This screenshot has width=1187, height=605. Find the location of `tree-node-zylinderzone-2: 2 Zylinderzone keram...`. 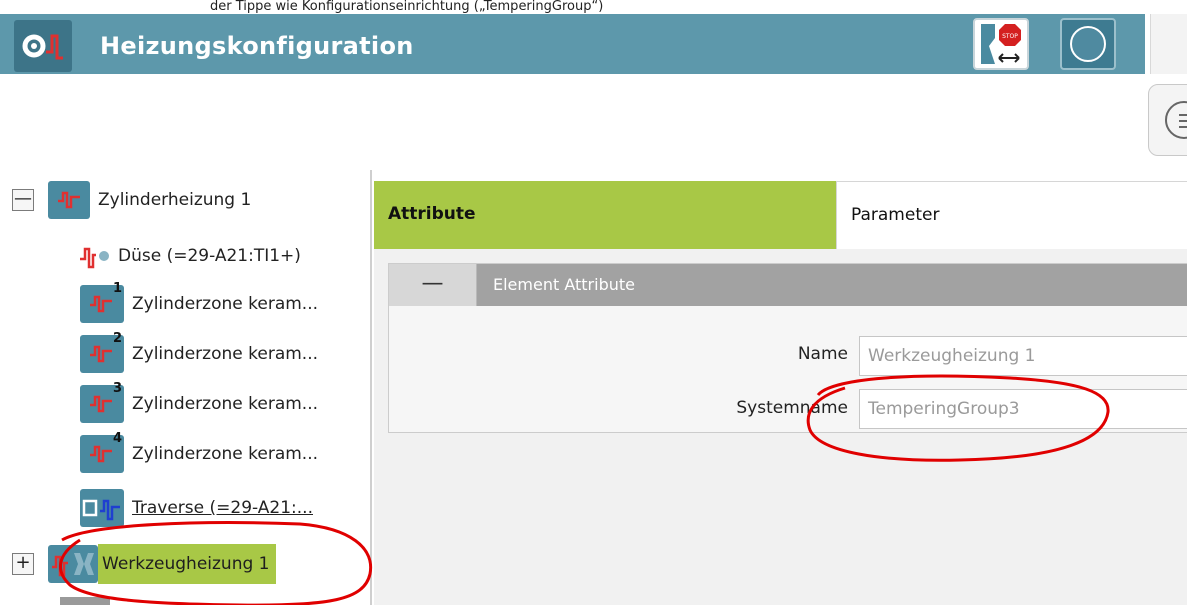

tree-node-zylinderzone-2: 2 Zylinderzone keram... is located at coordinates (199, 353).